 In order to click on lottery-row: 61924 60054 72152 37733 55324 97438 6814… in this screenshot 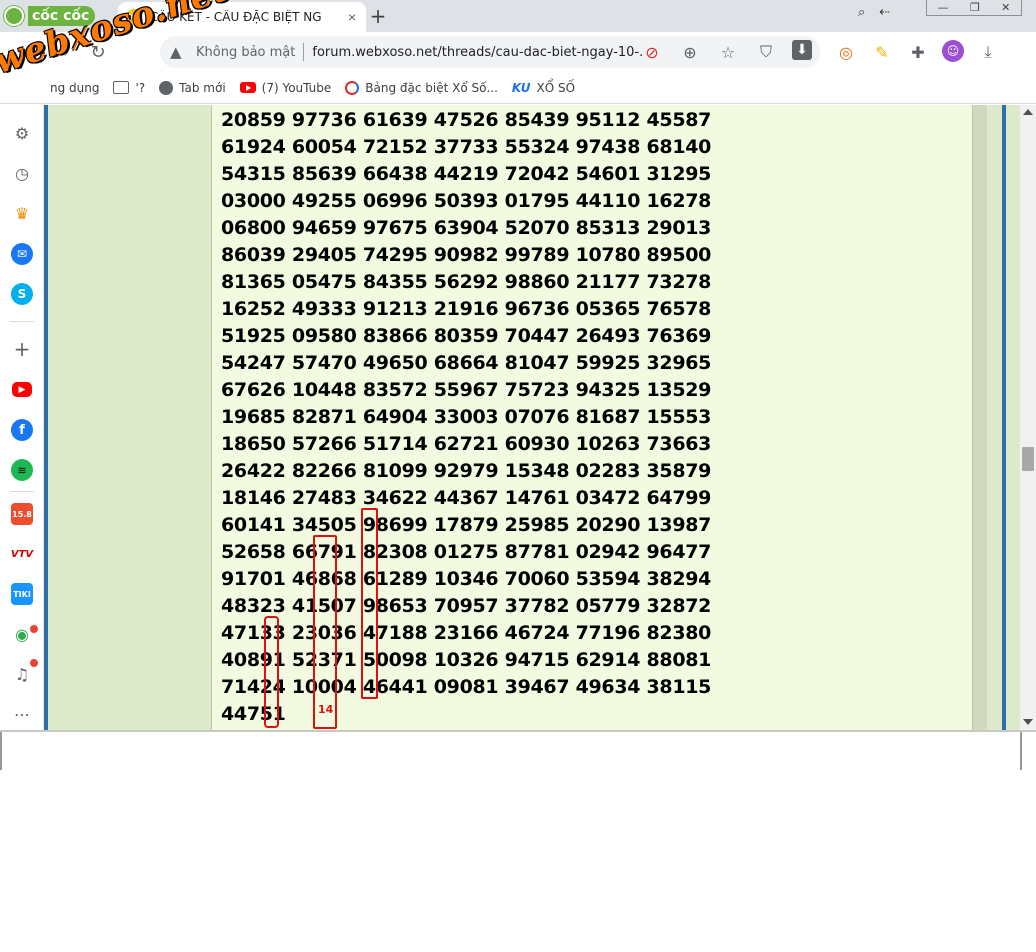, I will do `click(466, 147)`.